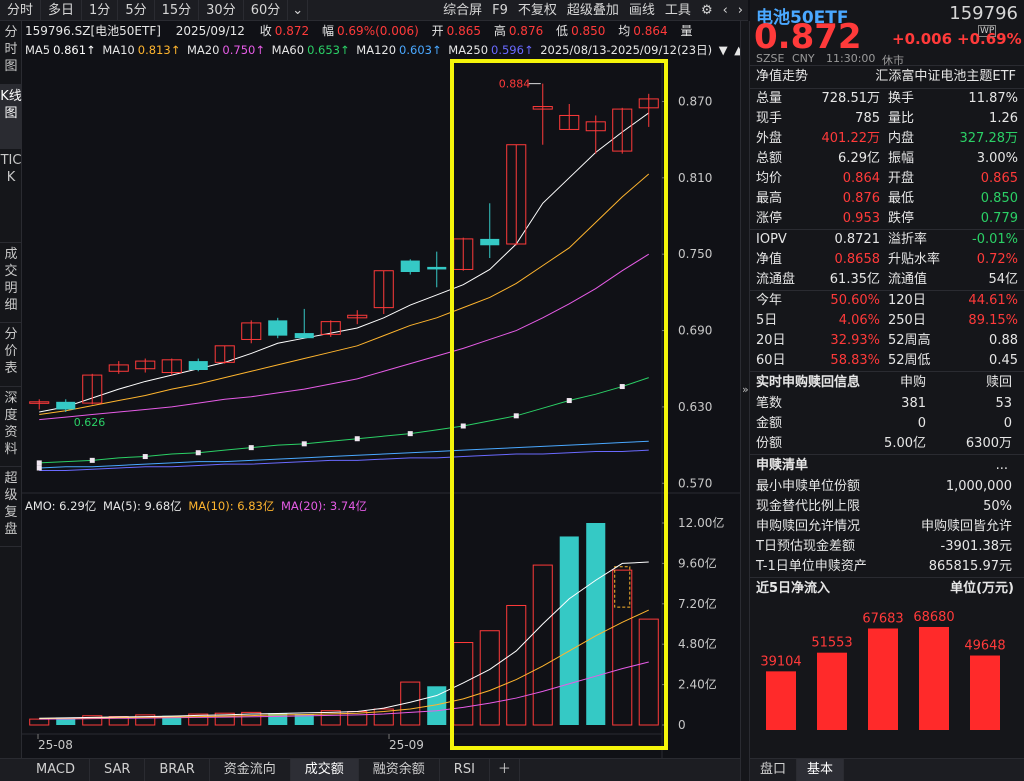 Image resolution: width=1024 pixels, height=781 pixels. What do you see at coordinates (1003, 404) in the screenshot?
I see `subscription-cell: 53` at bounding box center [1003, 404].